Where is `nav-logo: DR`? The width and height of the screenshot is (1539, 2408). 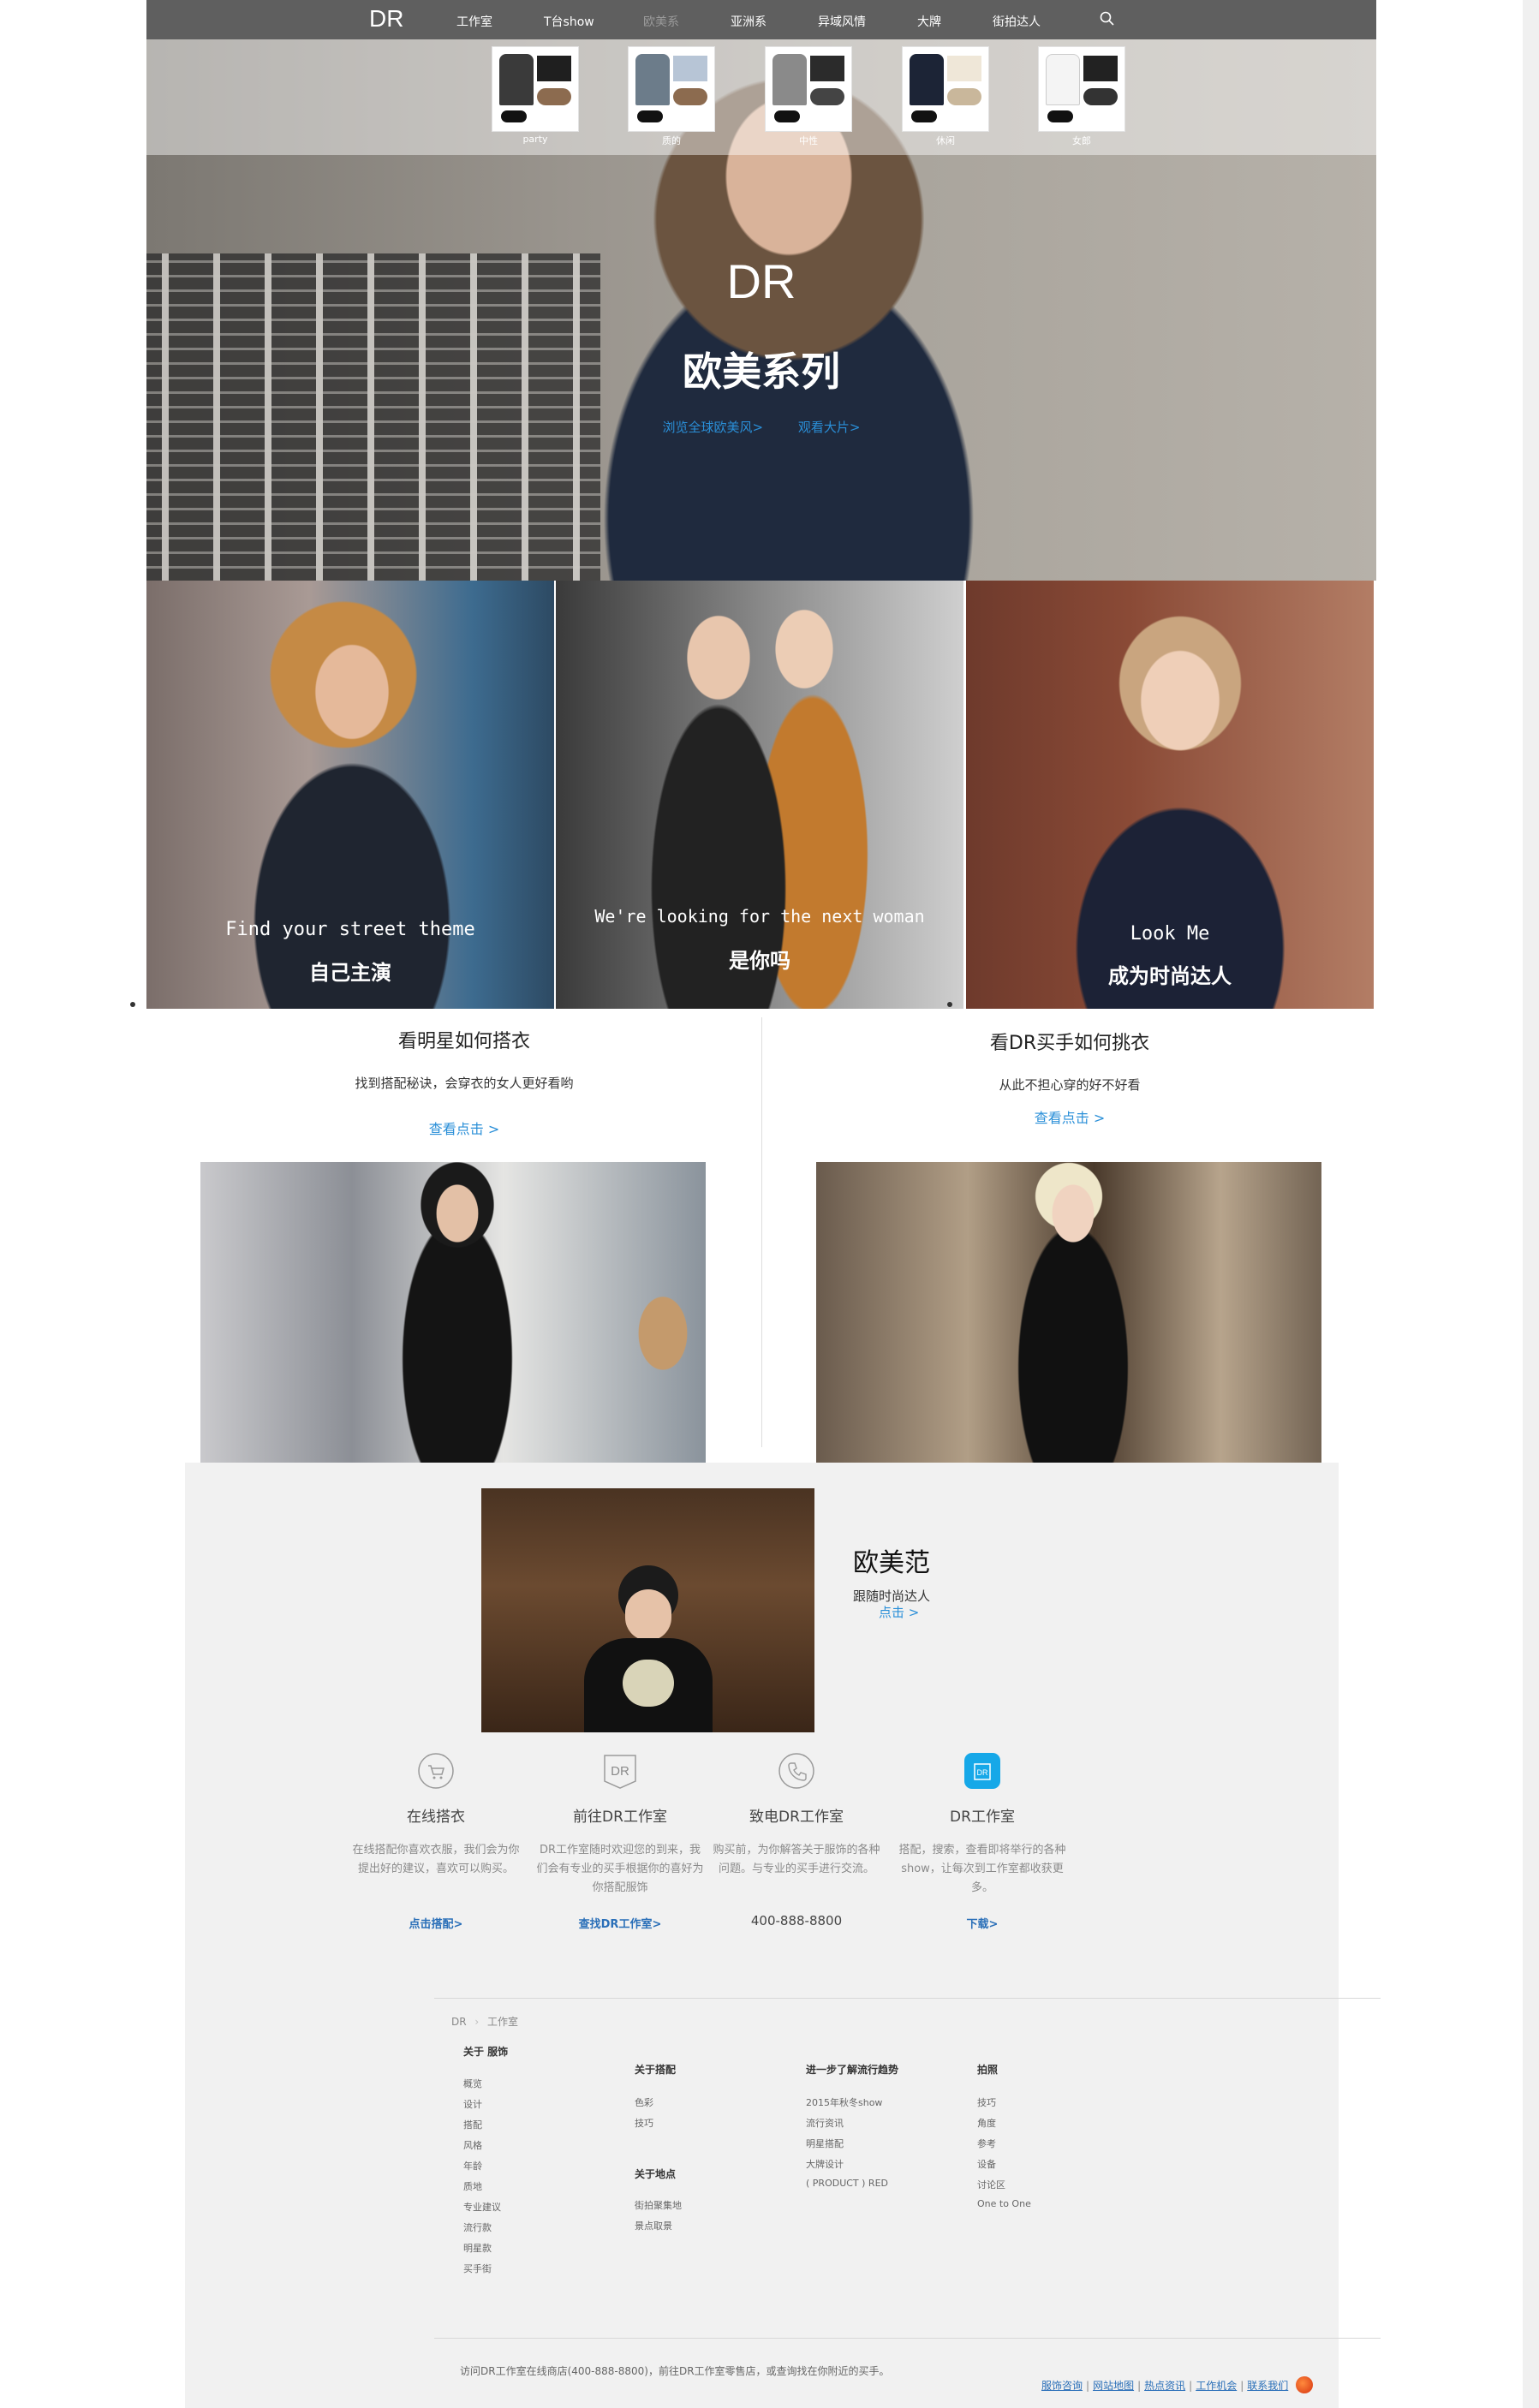
nav-logo: DR is located at coordinates (386, 19).